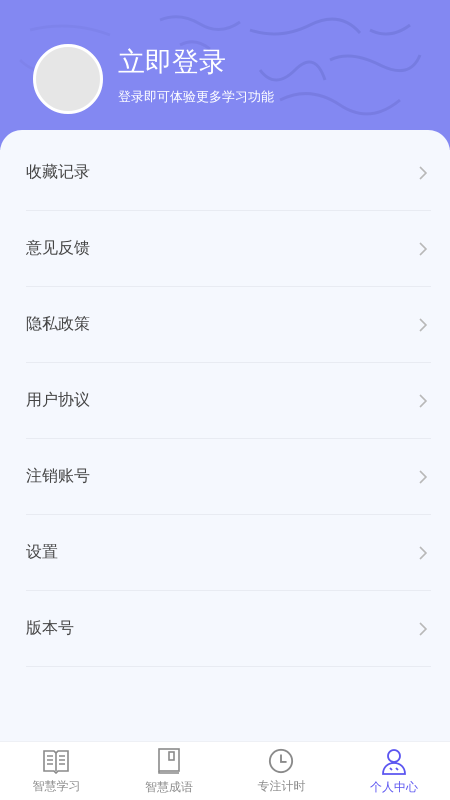  I want to click on notebook-icon, so click(168, 760).